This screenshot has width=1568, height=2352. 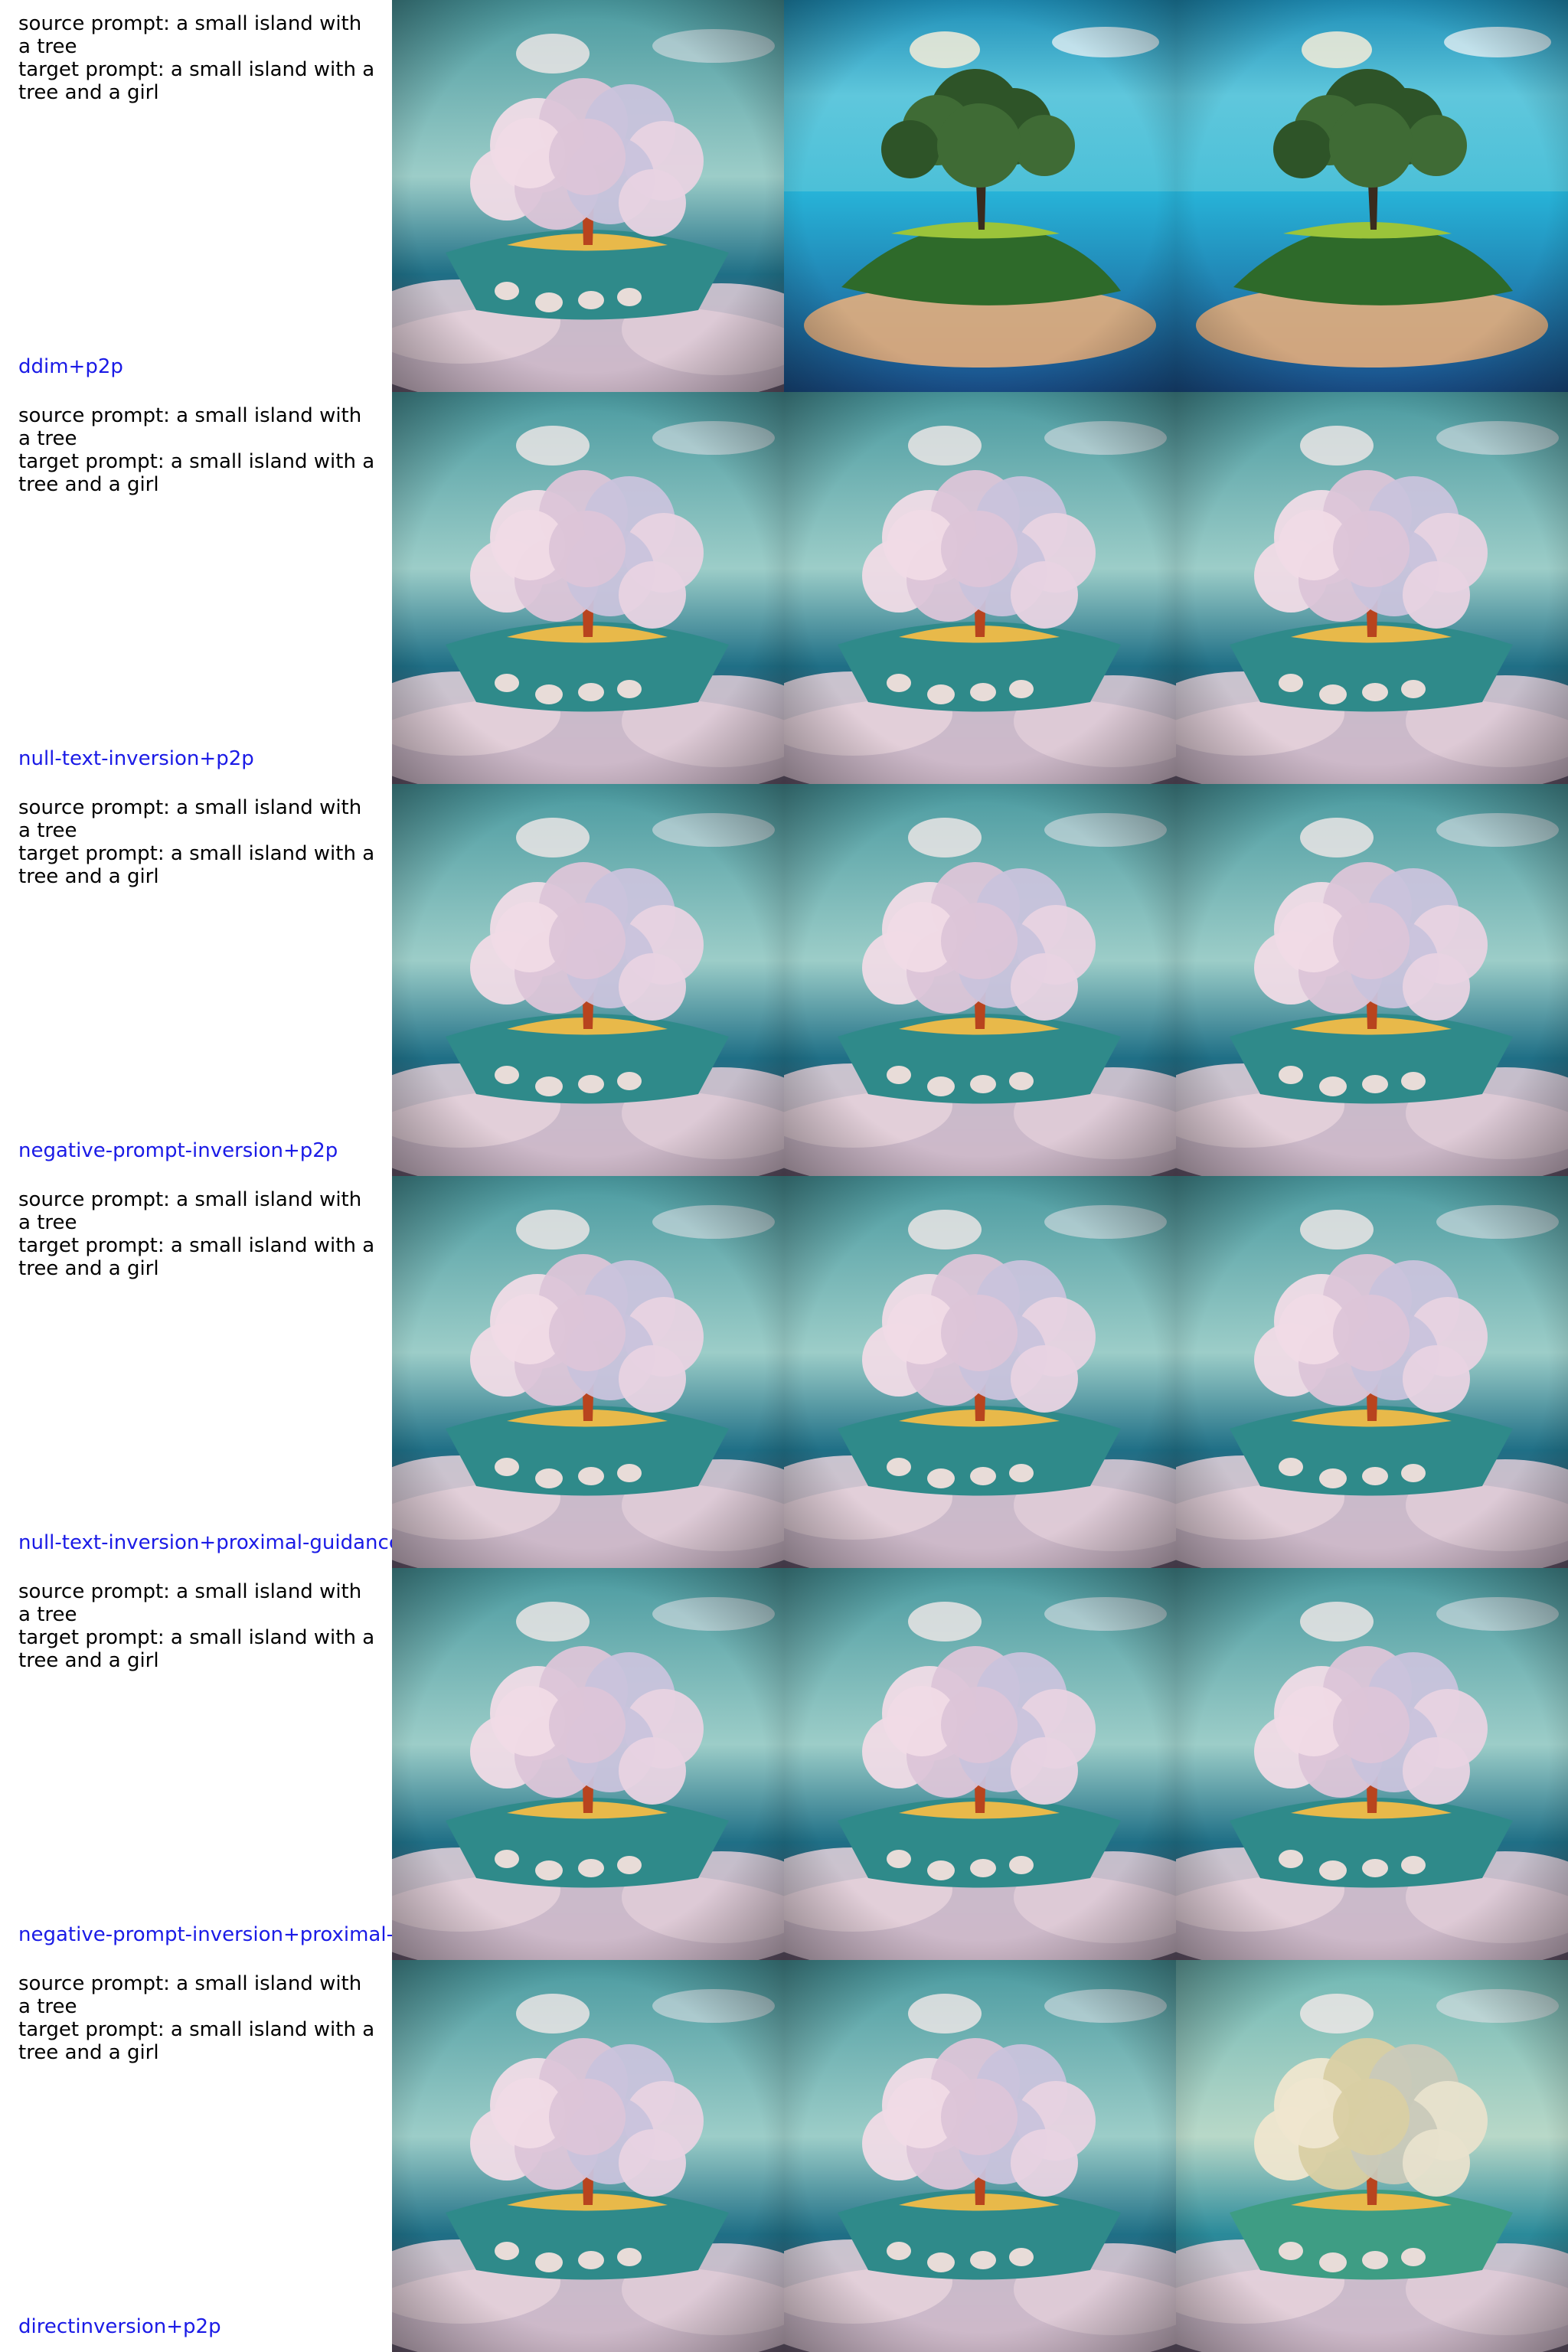 What do you see at coordinates (178, 1150) in the screenshot?
I see `method-label: negative-prompt-inversion+p2p` at bounding box center [178, 1150].